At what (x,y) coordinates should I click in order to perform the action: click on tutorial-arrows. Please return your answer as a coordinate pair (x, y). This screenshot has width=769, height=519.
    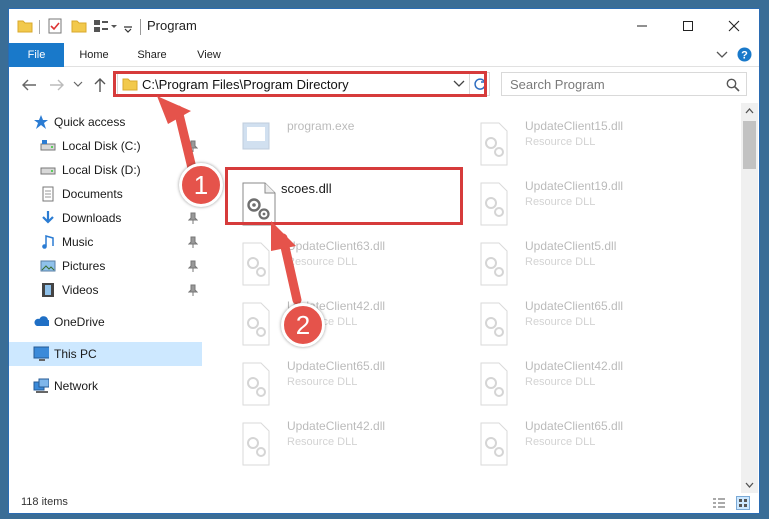
    Looking at the image, I should click on (229, 200).